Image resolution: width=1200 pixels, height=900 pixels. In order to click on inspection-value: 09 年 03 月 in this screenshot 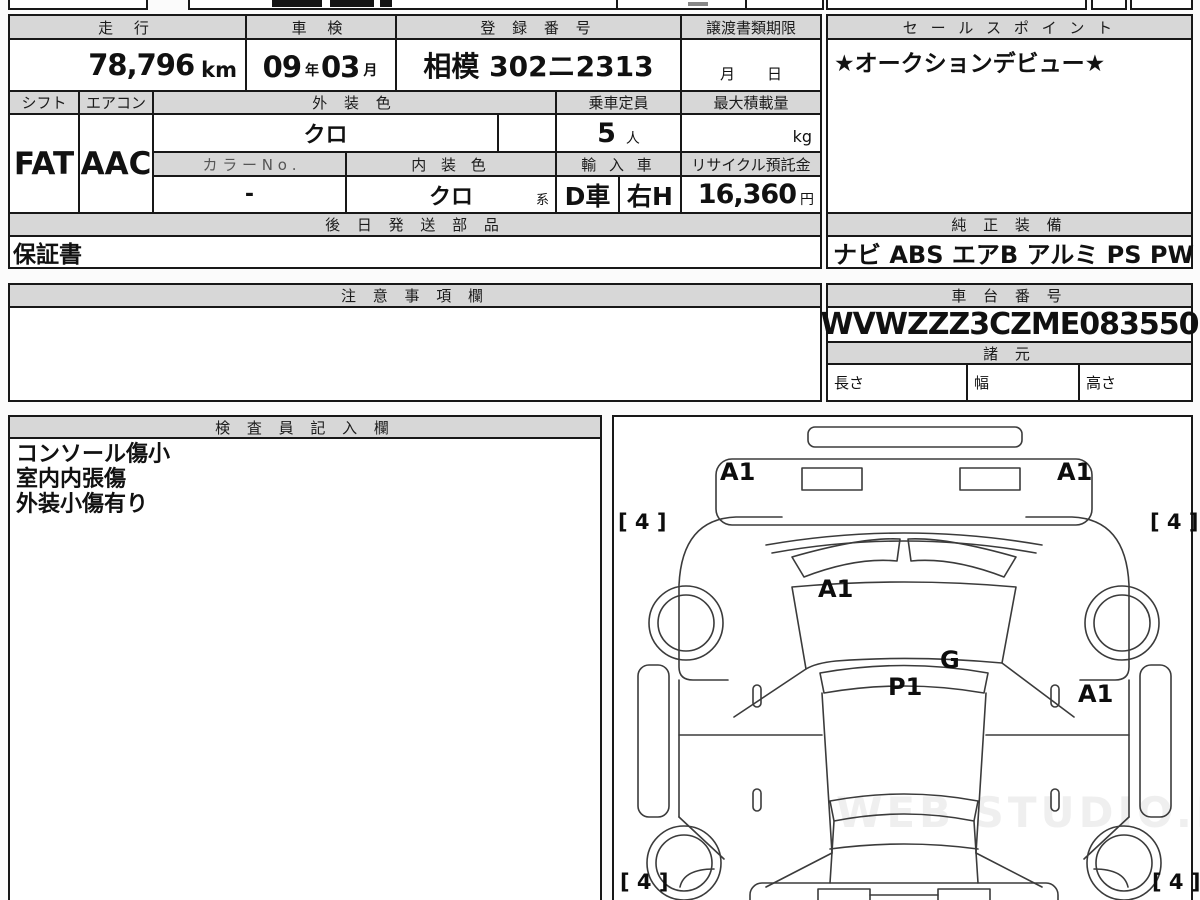, I will do `click(321, 65)`.